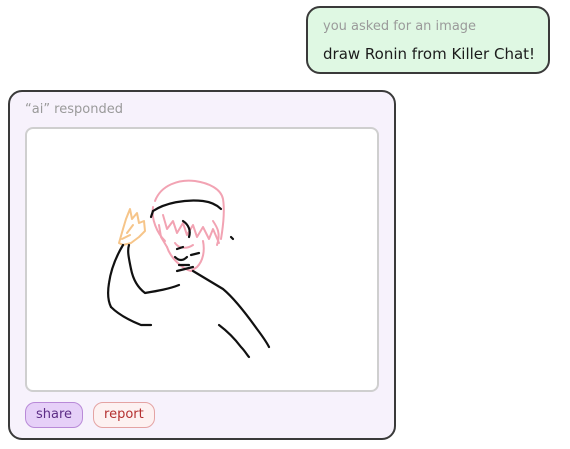  I want to click on share-button: share, so click(54, 415).